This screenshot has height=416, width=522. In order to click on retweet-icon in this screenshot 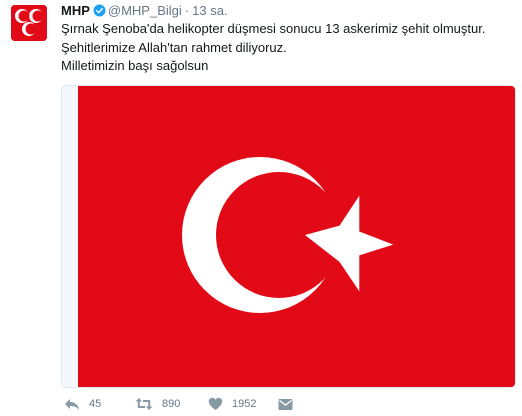, I will do `click(144, 404)`.